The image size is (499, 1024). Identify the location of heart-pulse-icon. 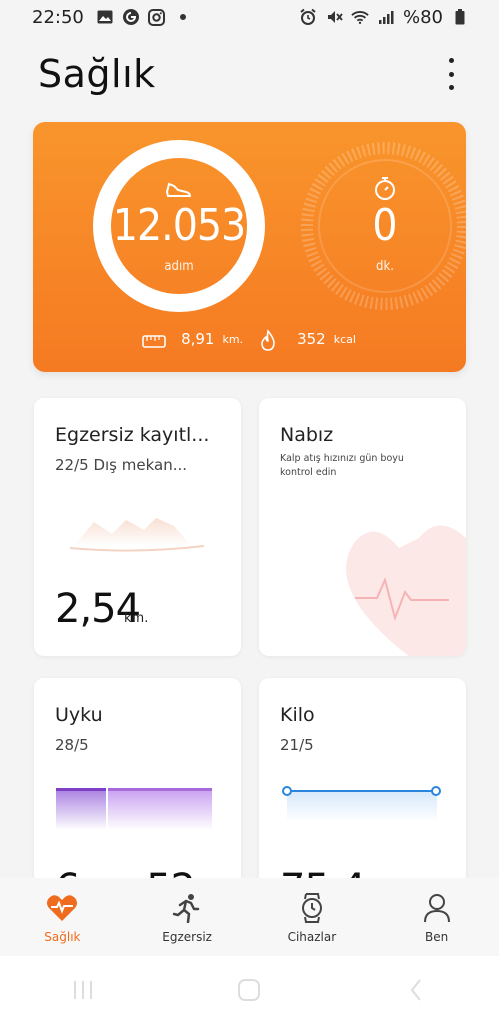
(62, 908).